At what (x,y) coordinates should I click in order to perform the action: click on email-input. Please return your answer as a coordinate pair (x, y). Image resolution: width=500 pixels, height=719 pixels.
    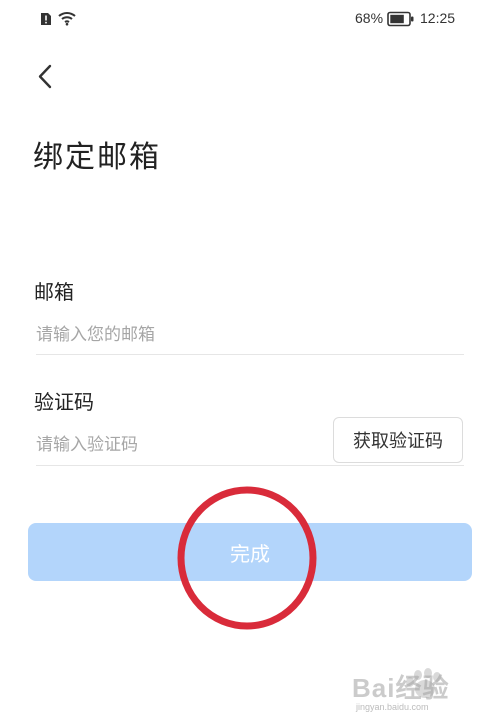
    Looking at the image, I should click on (246, 335).